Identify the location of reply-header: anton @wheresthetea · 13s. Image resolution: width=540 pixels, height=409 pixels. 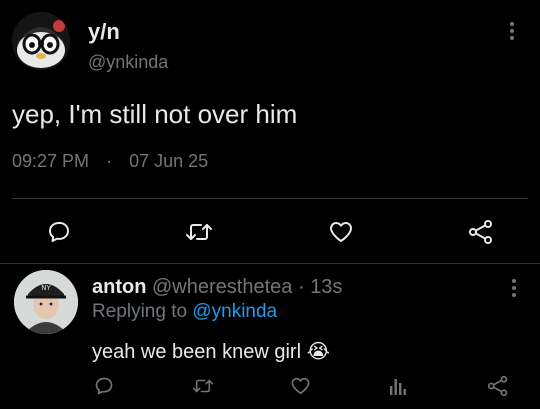
(217, 287).